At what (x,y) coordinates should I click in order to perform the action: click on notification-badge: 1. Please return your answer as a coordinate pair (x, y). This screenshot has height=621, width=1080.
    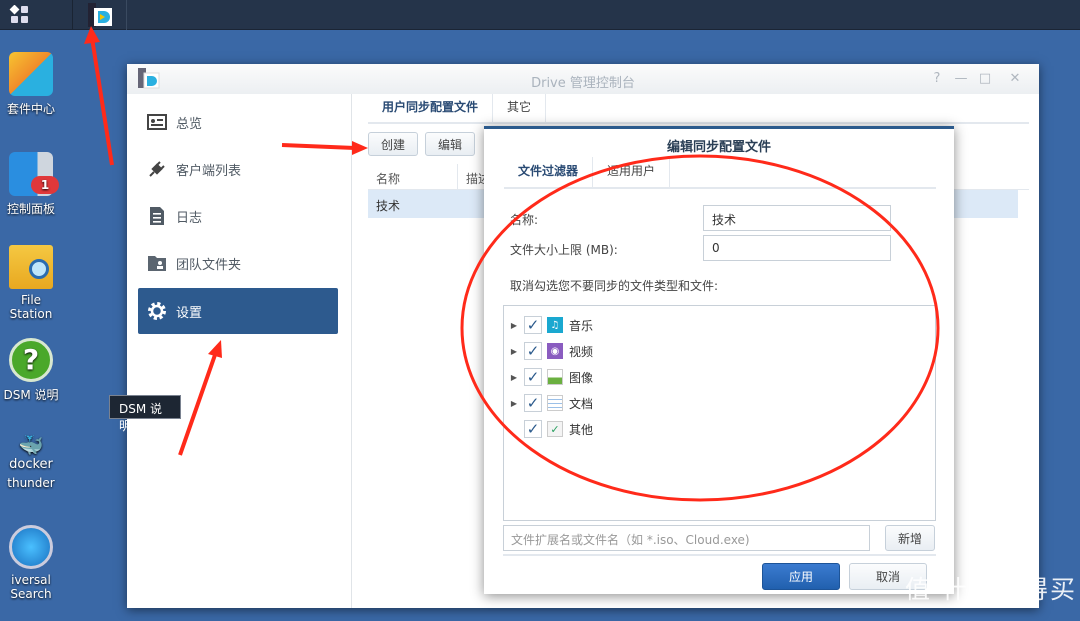
    Looking at the image, I should click on (45, 185).